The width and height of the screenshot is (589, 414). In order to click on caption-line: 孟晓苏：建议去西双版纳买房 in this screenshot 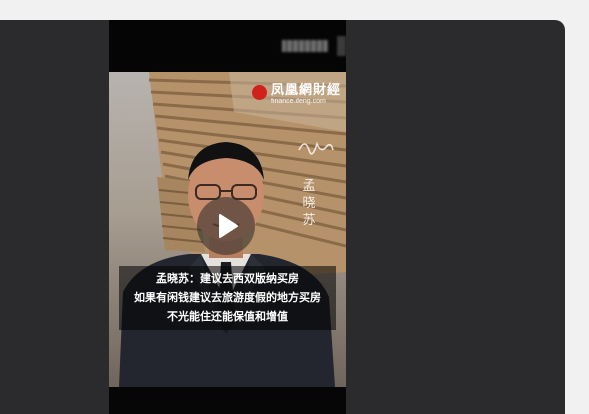, I will do `click(227, 278)`.